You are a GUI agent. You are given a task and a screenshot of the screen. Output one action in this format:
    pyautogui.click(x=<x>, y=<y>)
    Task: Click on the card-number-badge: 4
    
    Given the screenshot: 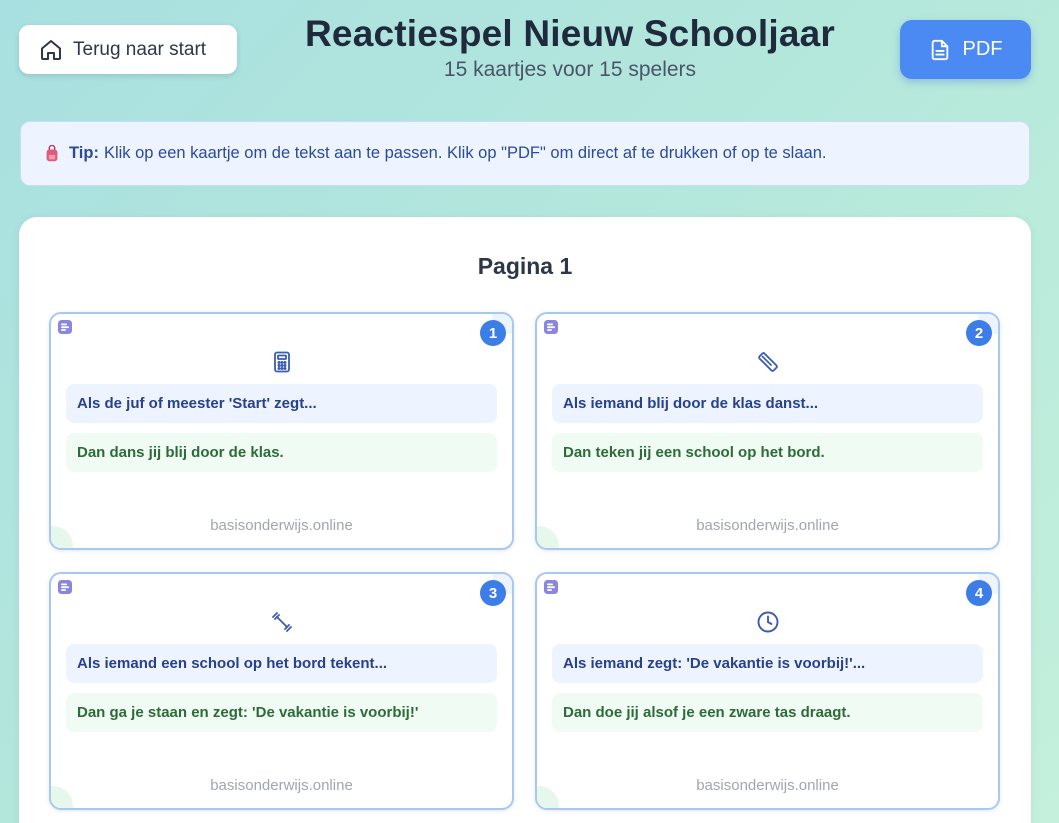 What is the action you would take?
    pyautogui.click(x=979, y=593)
    